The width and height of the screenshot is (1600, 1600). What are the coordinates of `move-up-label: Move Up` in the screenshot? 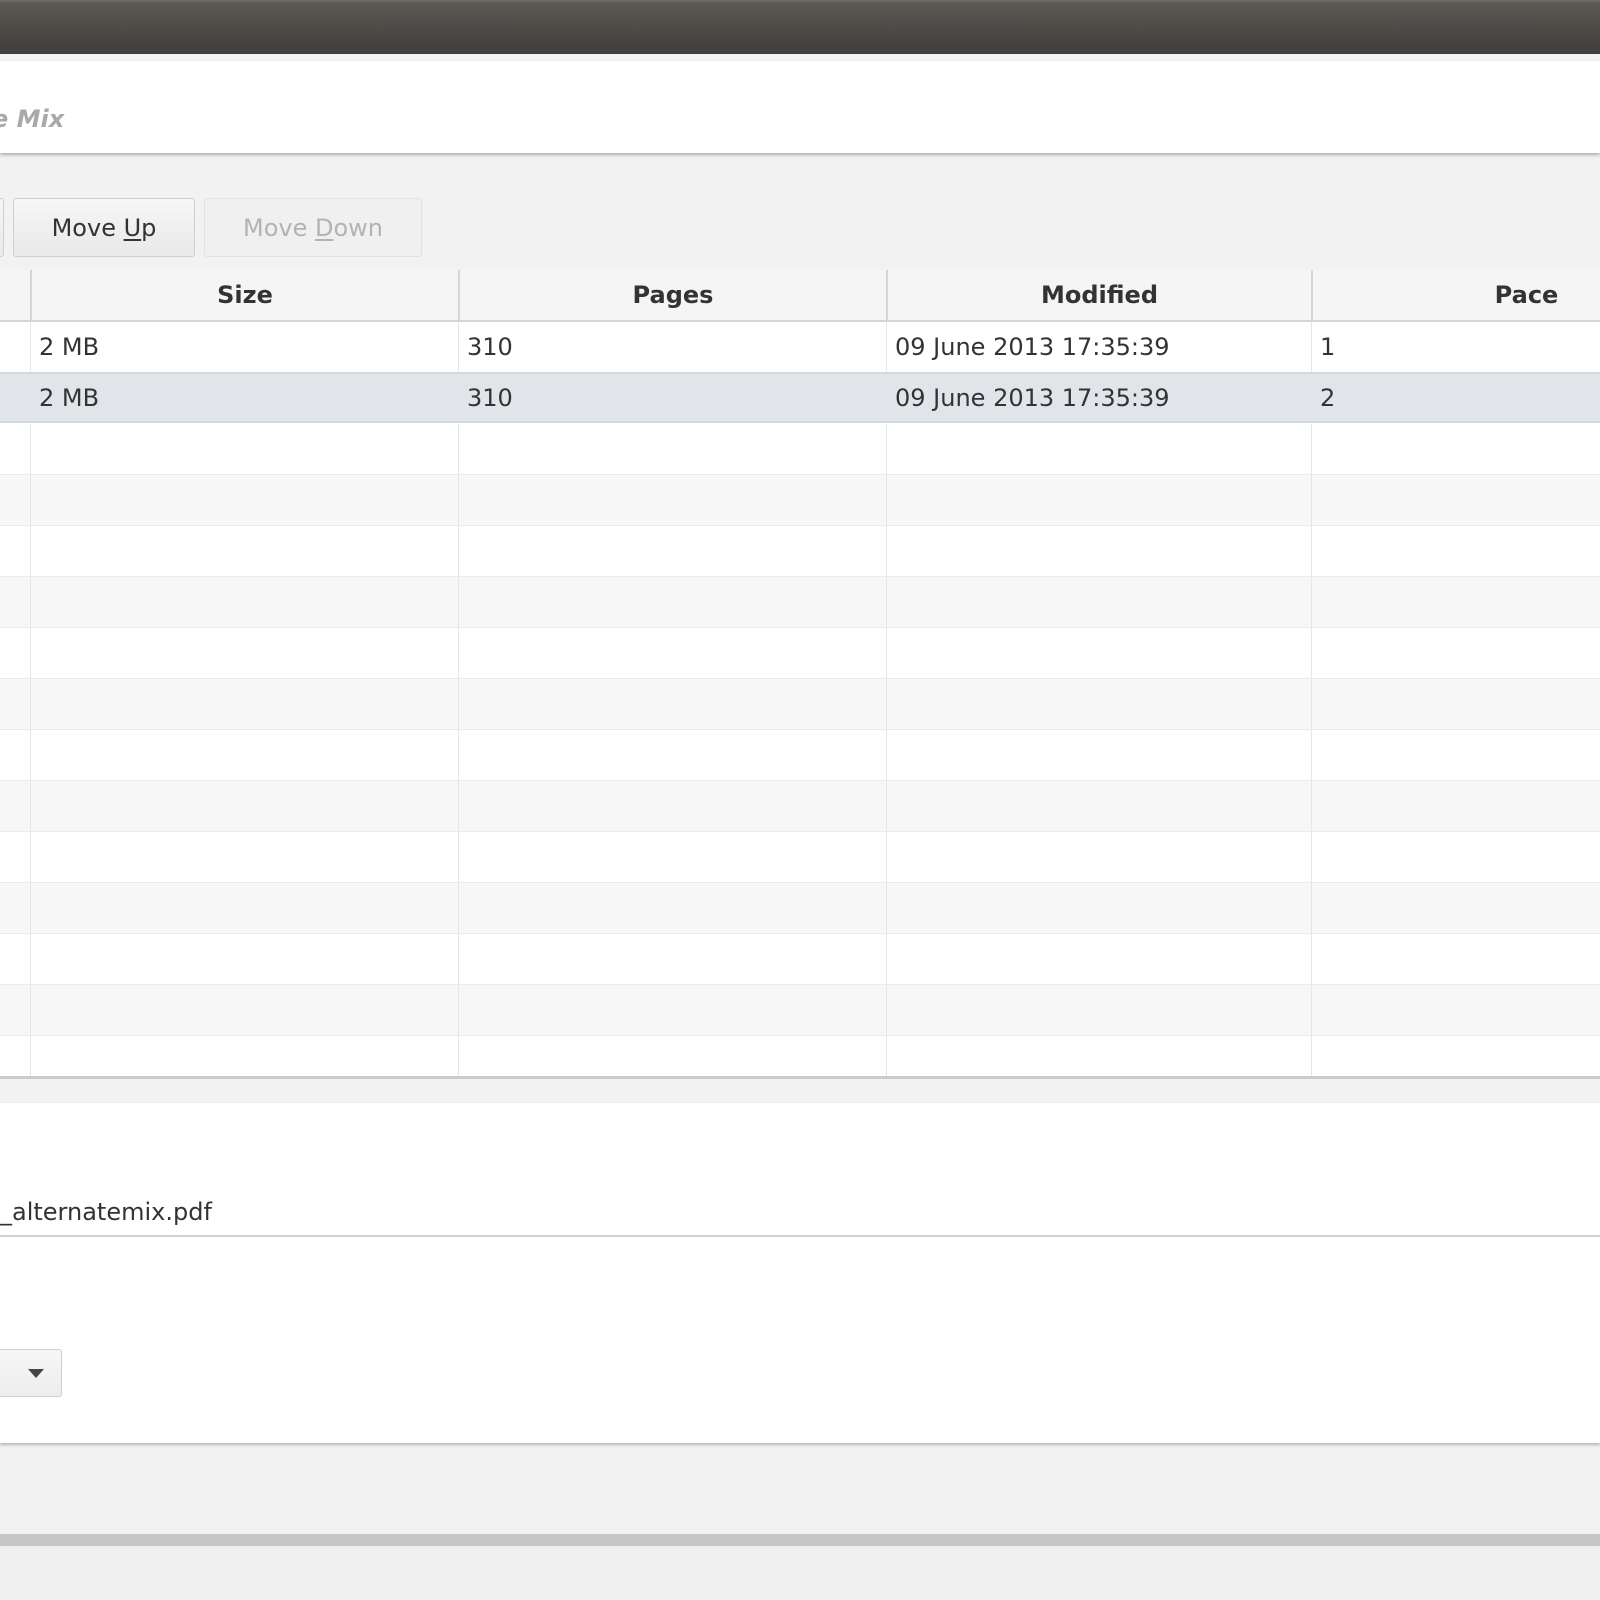 It's located at (104, 227).